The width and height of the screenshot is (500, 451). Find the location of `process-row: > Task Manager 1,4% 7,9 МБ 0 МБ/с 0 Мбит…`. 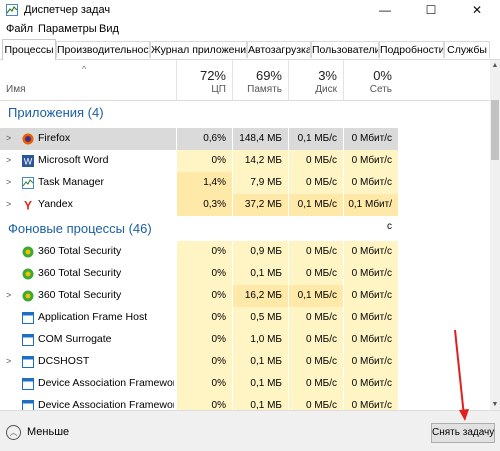

process-row: > Task Manager 1,4% 7,9 МБ 0 МБ/с 0 Мбит… is located at coordinates (245, 183).